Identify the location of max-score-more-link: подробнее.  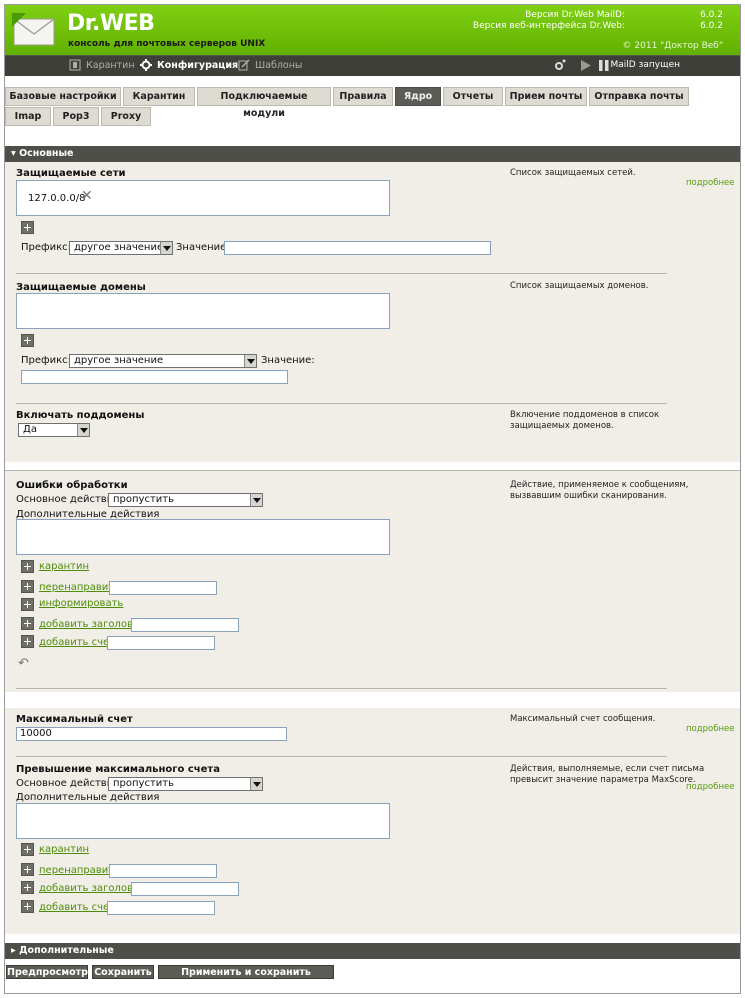
(710, 729).